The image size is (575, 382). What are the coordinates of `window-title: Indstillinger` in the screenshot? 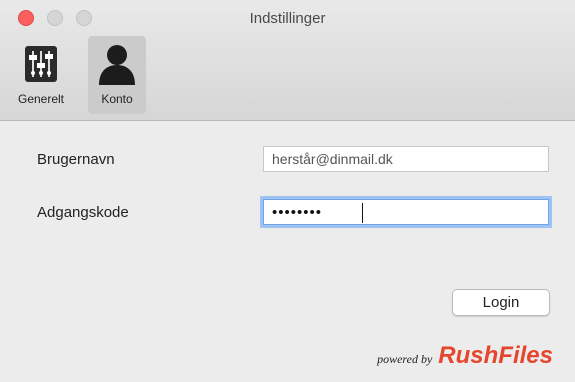 It's located at (287, 18).